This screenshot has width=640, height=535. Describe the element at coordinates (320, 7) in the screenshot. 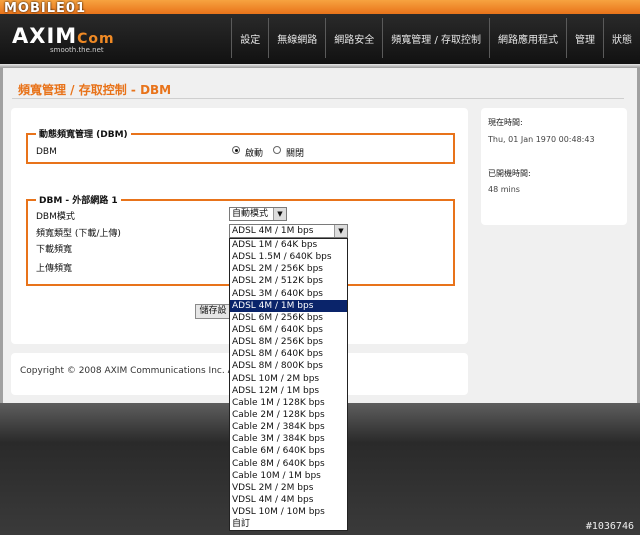

I see `top-accent-strip` at that location.